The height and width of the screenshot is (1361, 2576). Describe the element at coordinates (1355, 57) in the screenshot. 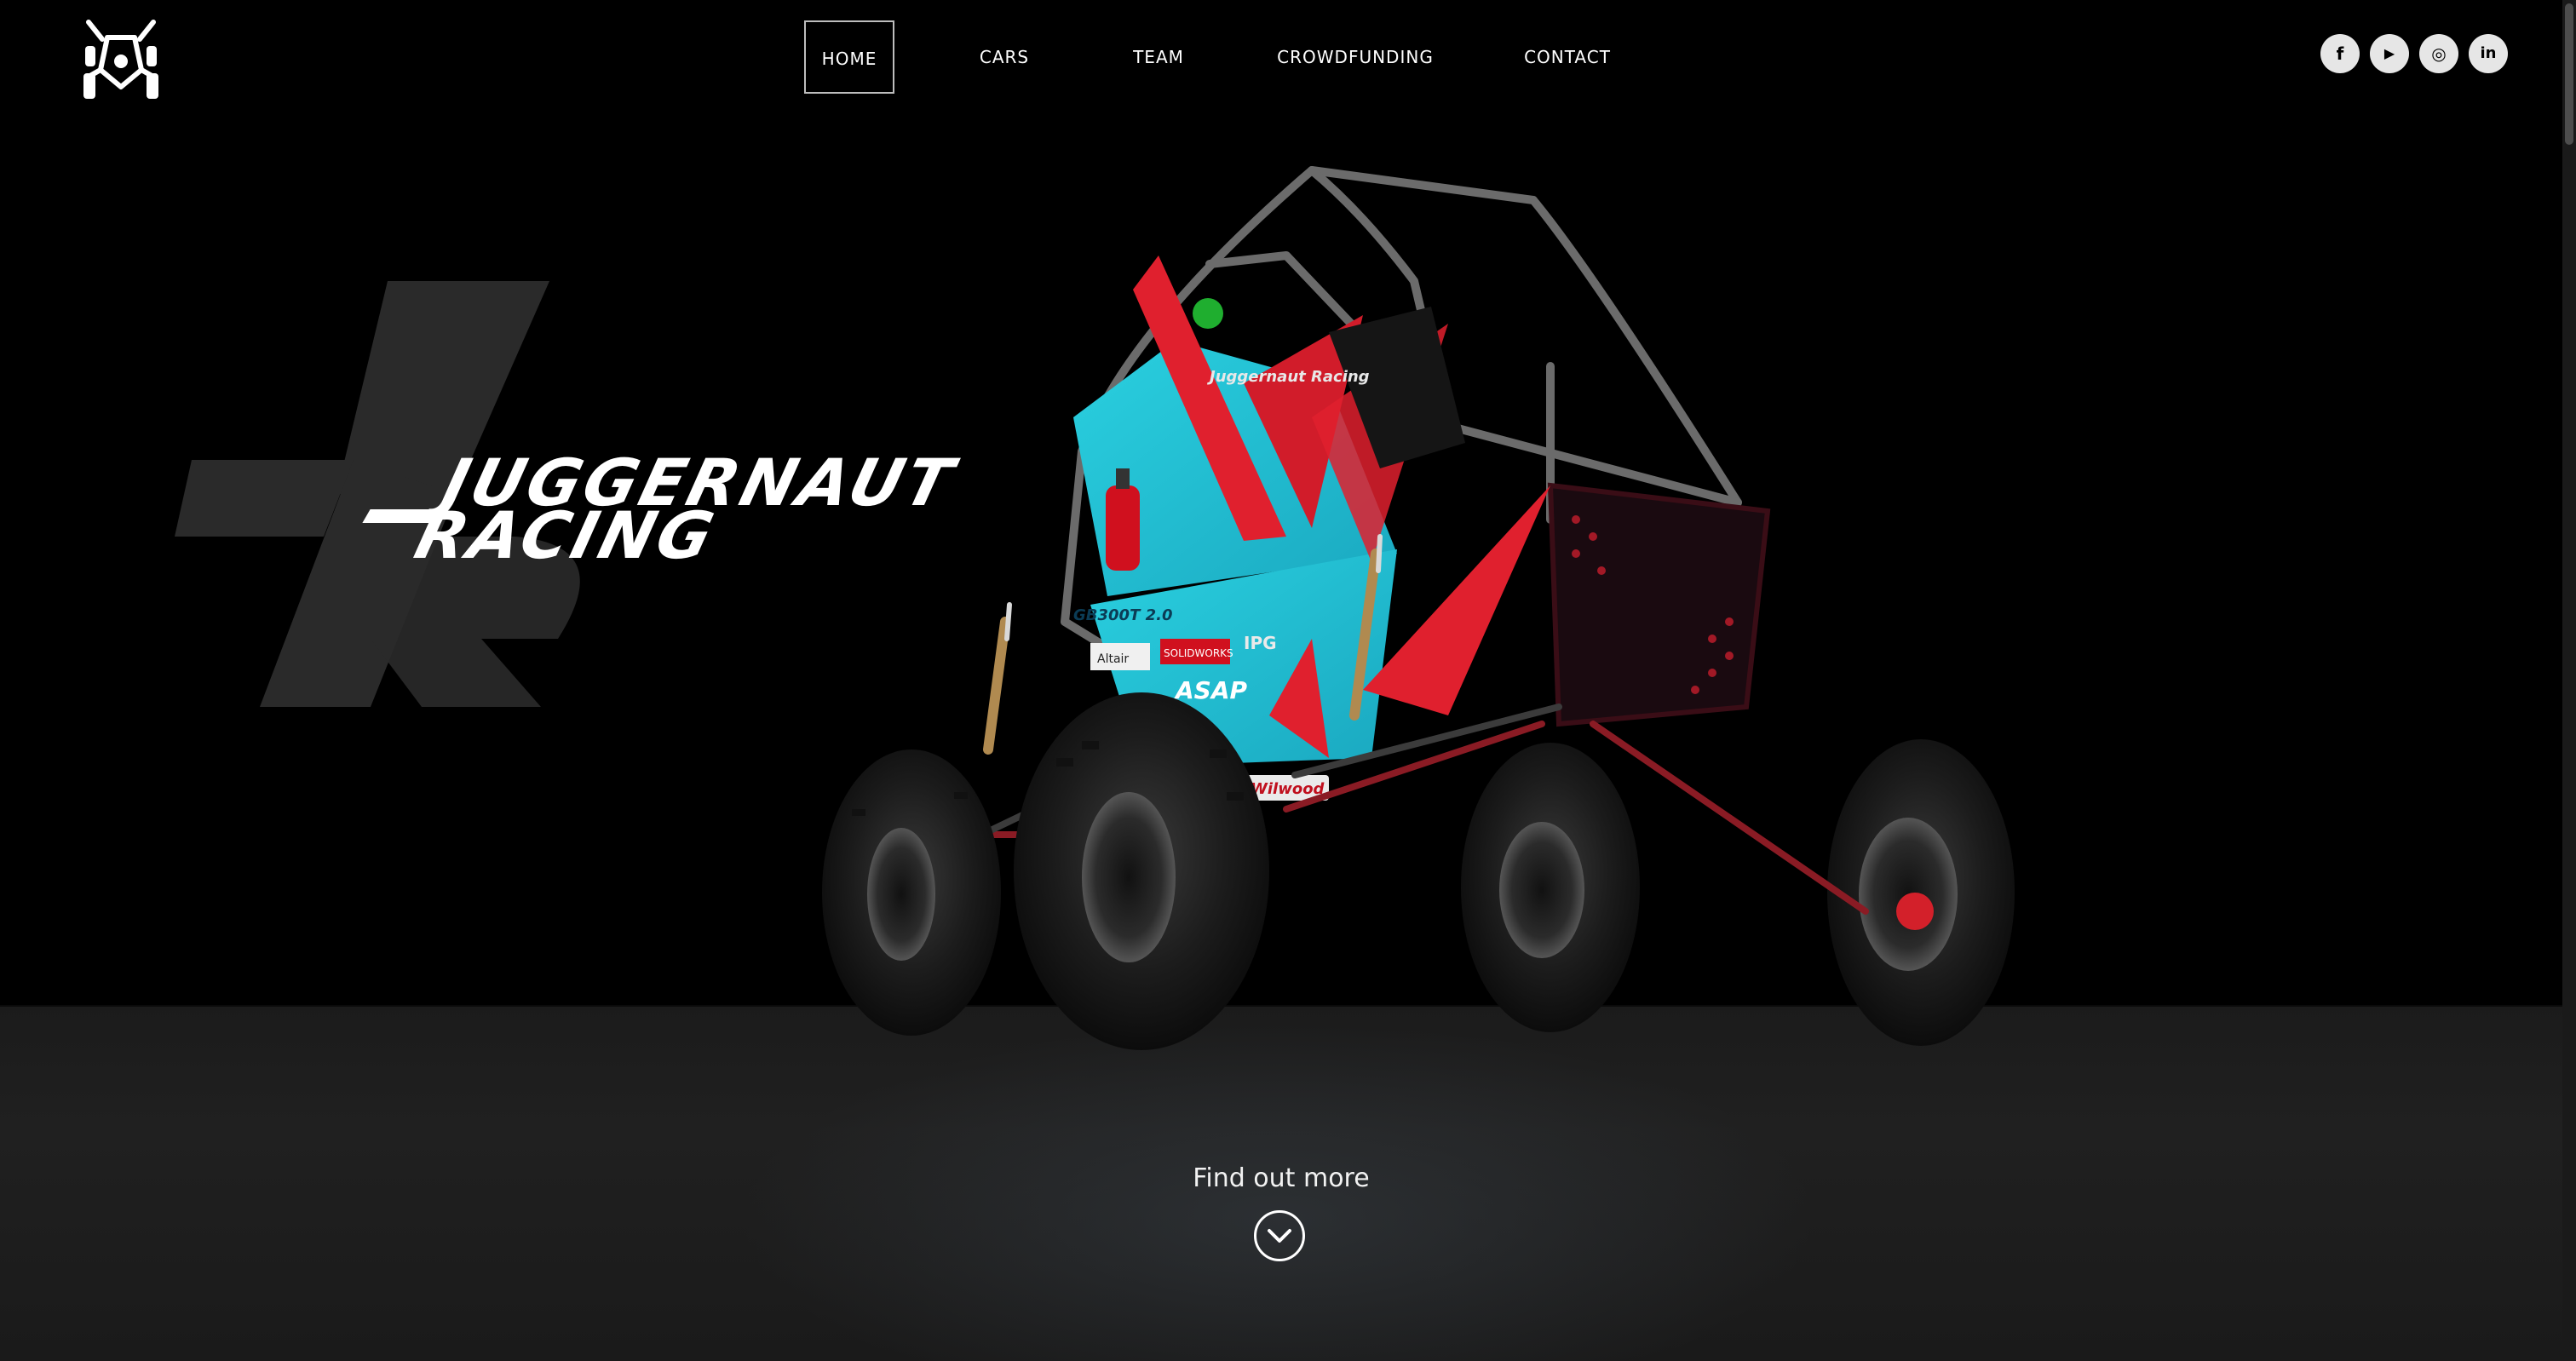

I see `nav-crowdfunding: CROWDFUNDING` at that location.